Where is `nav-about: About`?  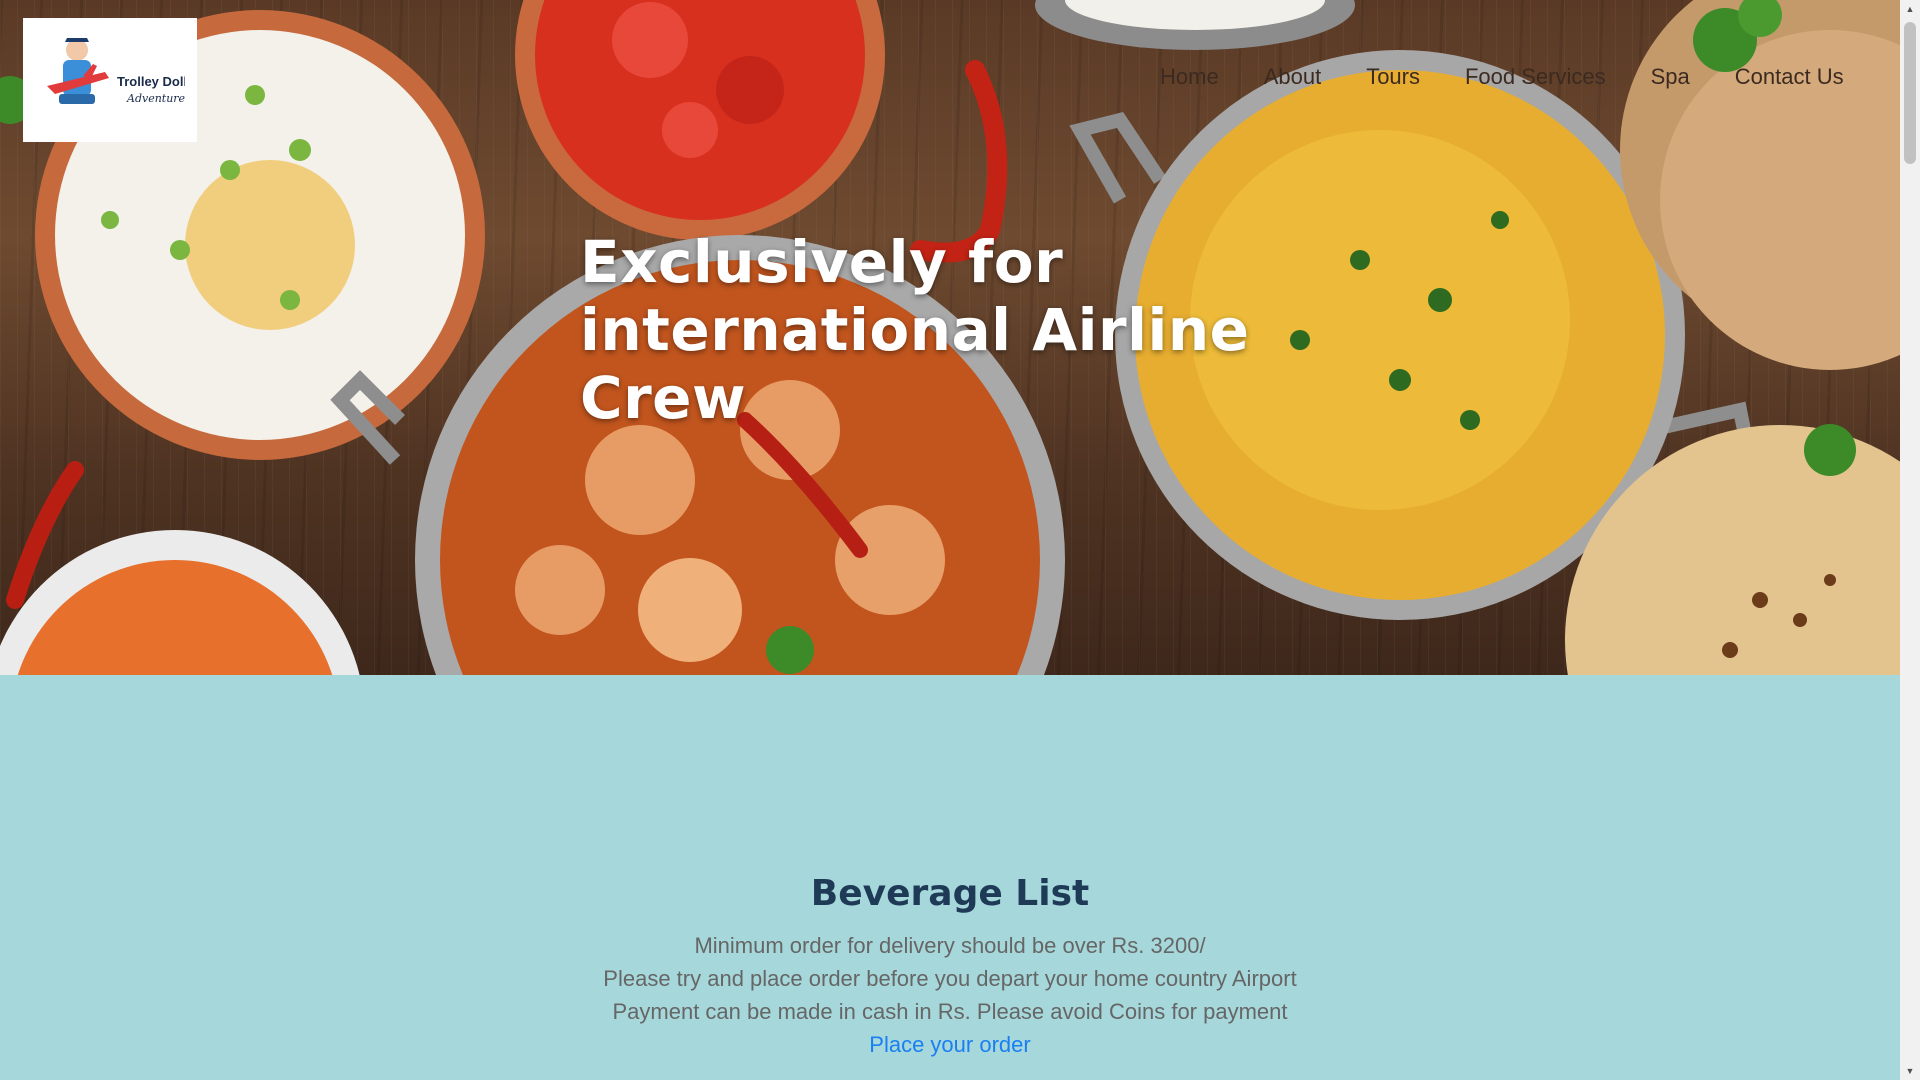
nav-about: About is located at coordinates (1293, 77).